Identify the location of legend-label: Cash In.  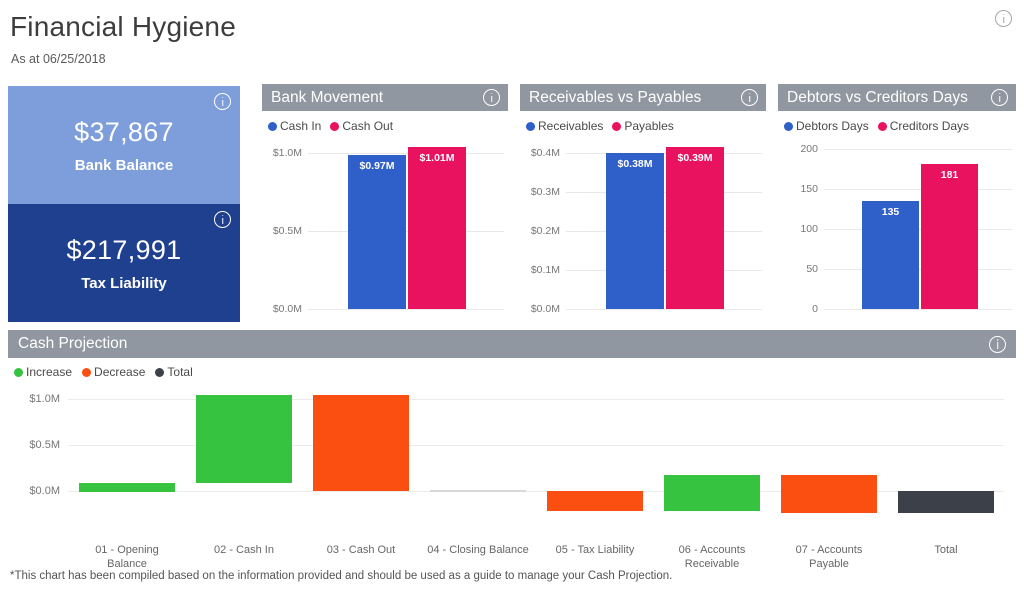
(301, 126).